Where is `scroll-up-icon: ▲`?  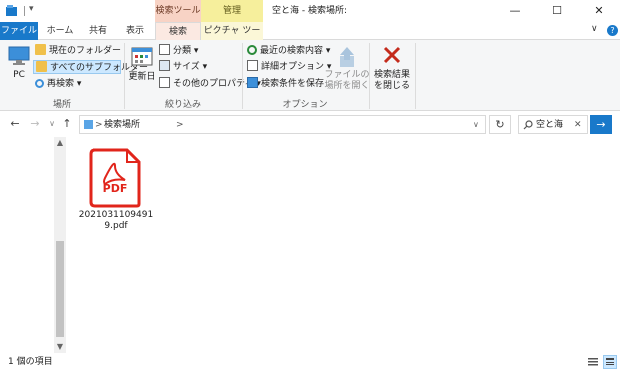 scroll-up-icon: ▲ is located at coordinates (60, 143).